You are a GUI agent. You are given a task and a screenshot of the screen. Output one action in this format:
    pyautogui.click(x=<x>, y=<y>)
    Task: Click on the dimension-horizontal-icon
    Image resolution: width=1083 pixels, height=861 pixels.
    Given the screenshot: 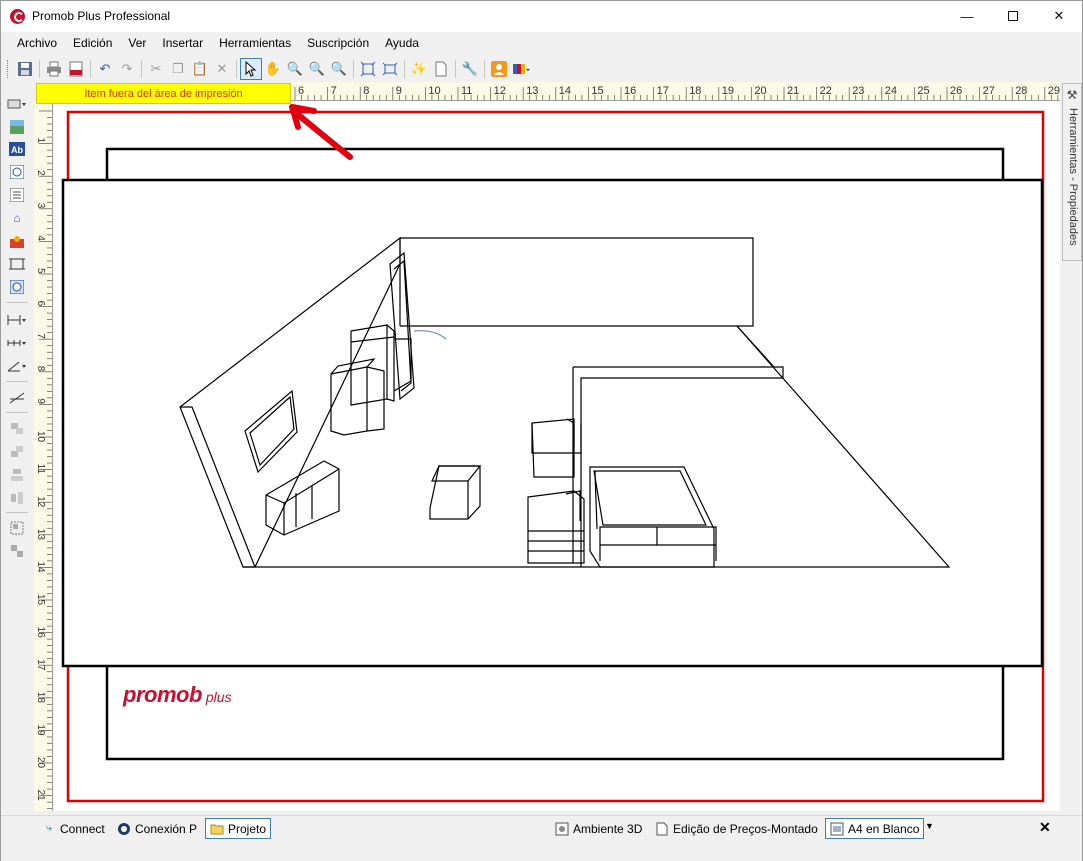 What is the action you would take?
    pyautogui.click(x=17, y=320)
    